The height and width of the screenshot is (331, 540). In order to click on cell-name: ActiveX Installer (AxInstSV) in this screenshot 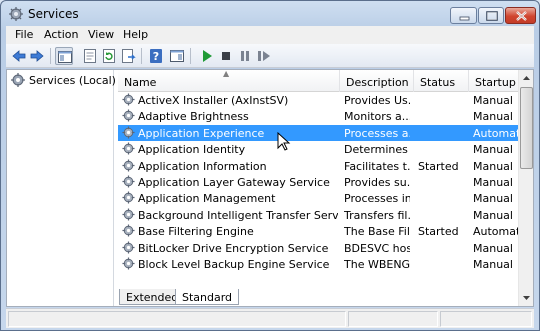, I will do `click(213, 100)`.